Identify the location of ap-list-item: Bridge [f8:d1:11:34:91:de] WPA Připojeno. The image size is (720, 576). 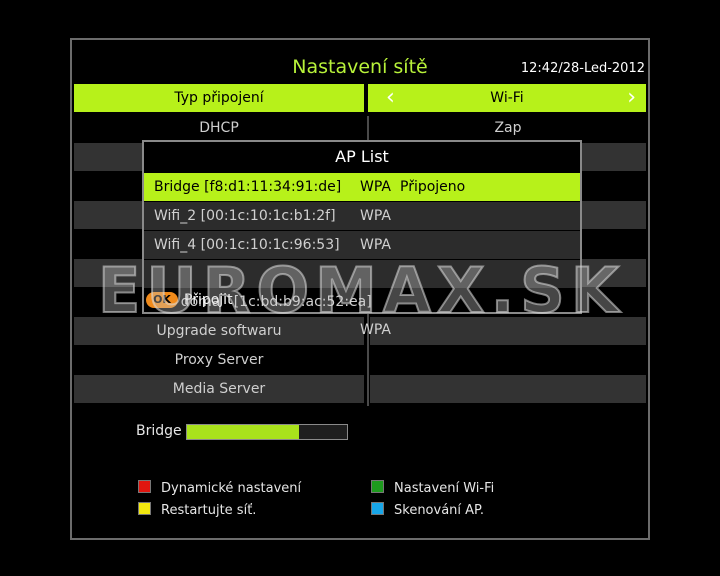
(362, 186).